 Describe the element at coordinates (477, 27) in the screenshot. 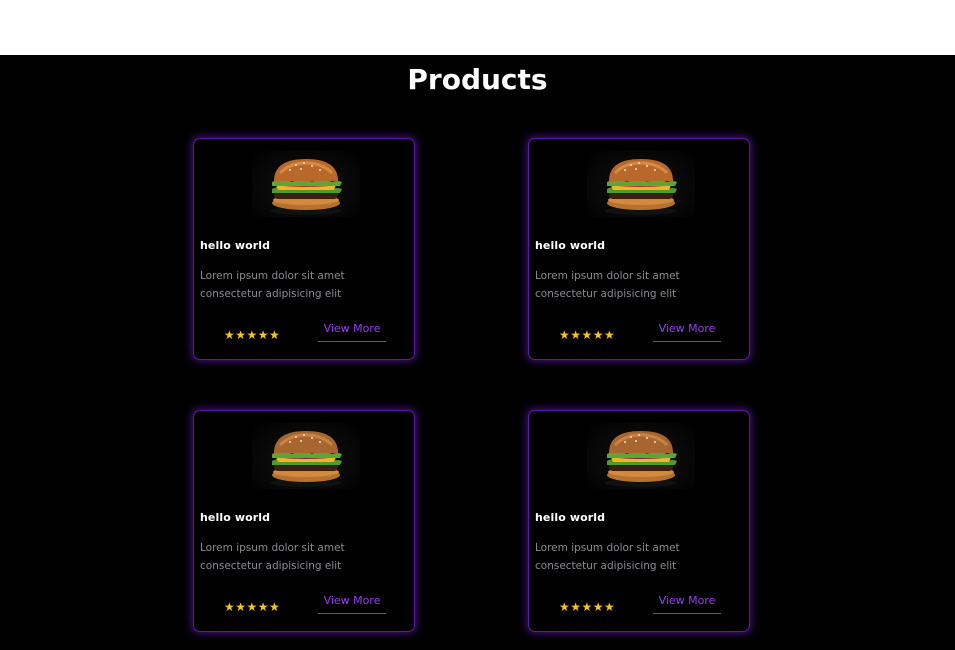

I see `top-bar` at that location.